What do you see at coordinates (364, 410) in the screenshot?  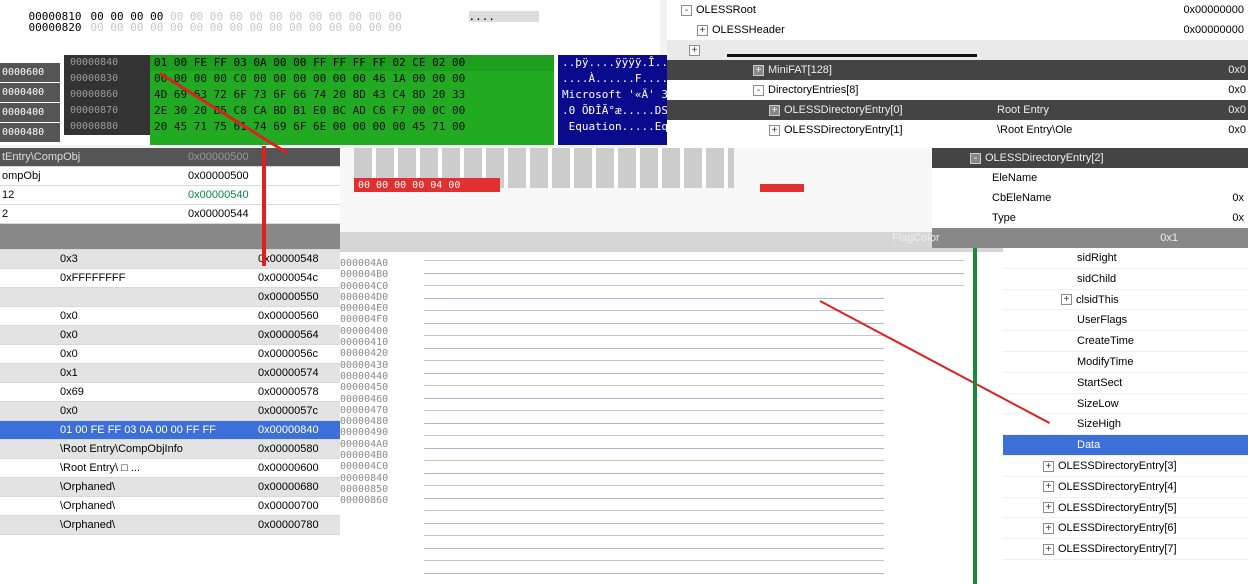 I see `hex-offset: 00000470` at bounding box center [364, 410].